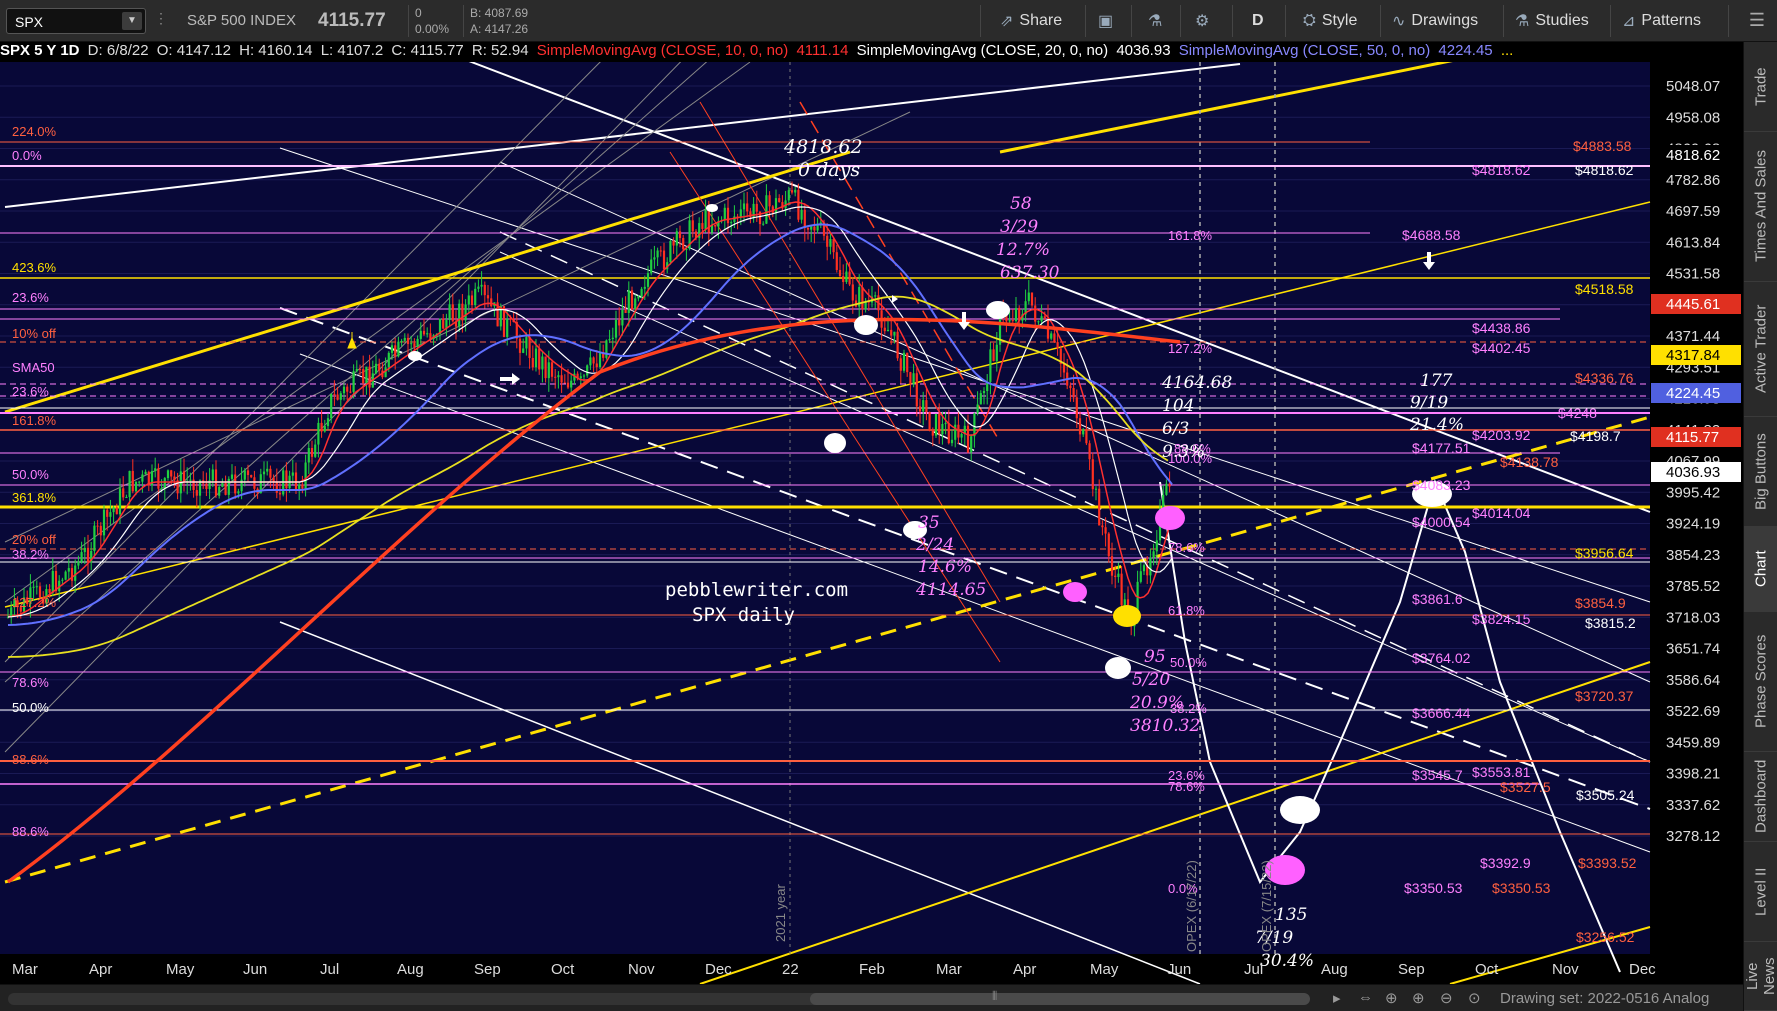 This screenshot has width=1777, height=1011. Describe the element at coordinates (1474, 998) in the screenshot. I see `reset-zoom-icon: ⊙` at that location.